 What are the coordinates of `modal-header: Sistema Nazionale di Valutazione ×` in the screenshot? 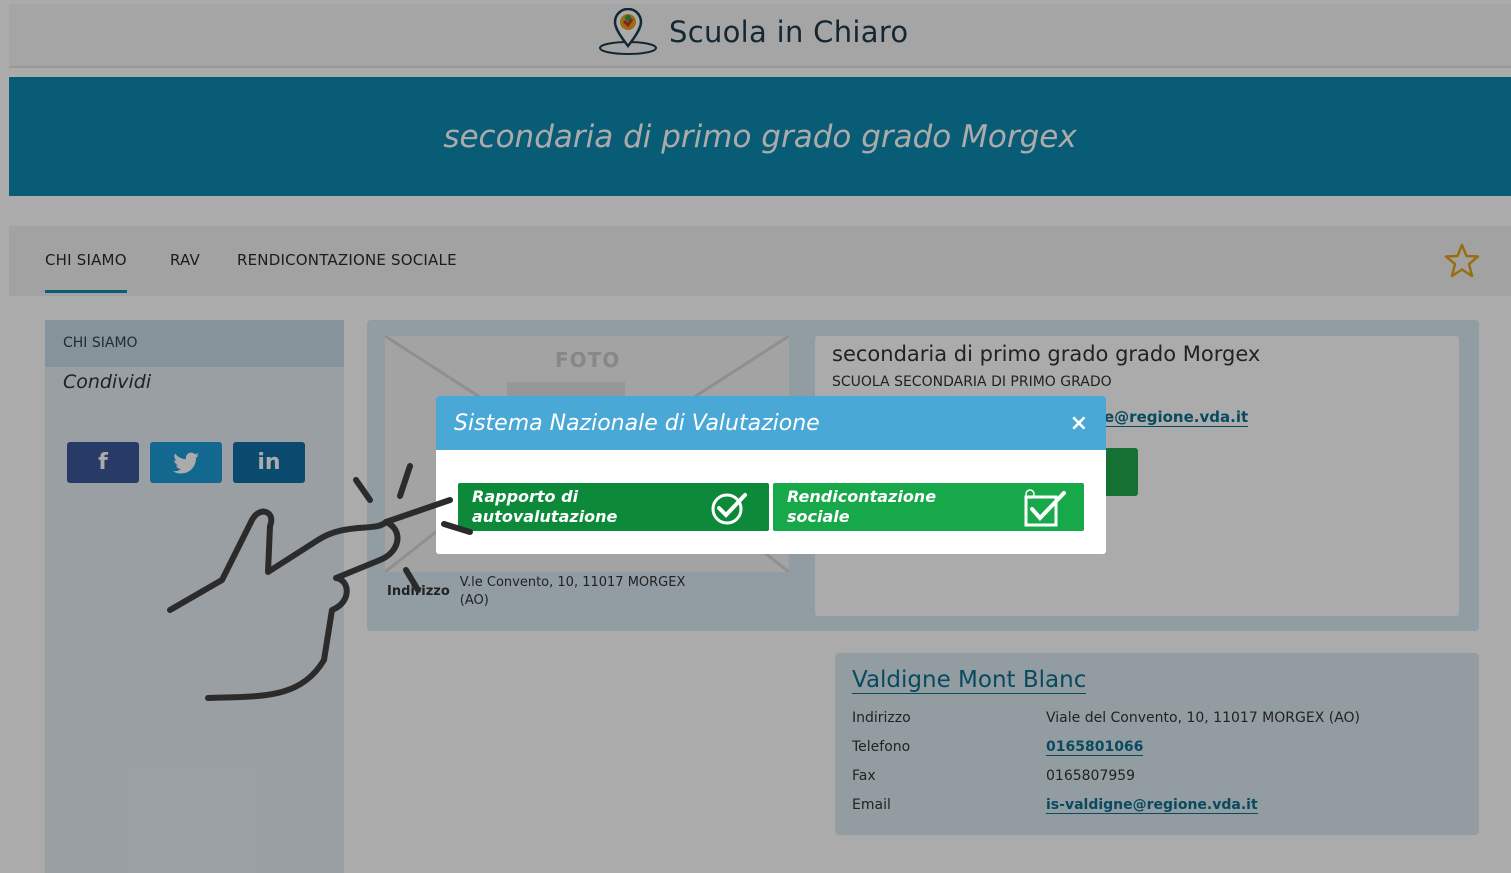 It's located at (771, 423).